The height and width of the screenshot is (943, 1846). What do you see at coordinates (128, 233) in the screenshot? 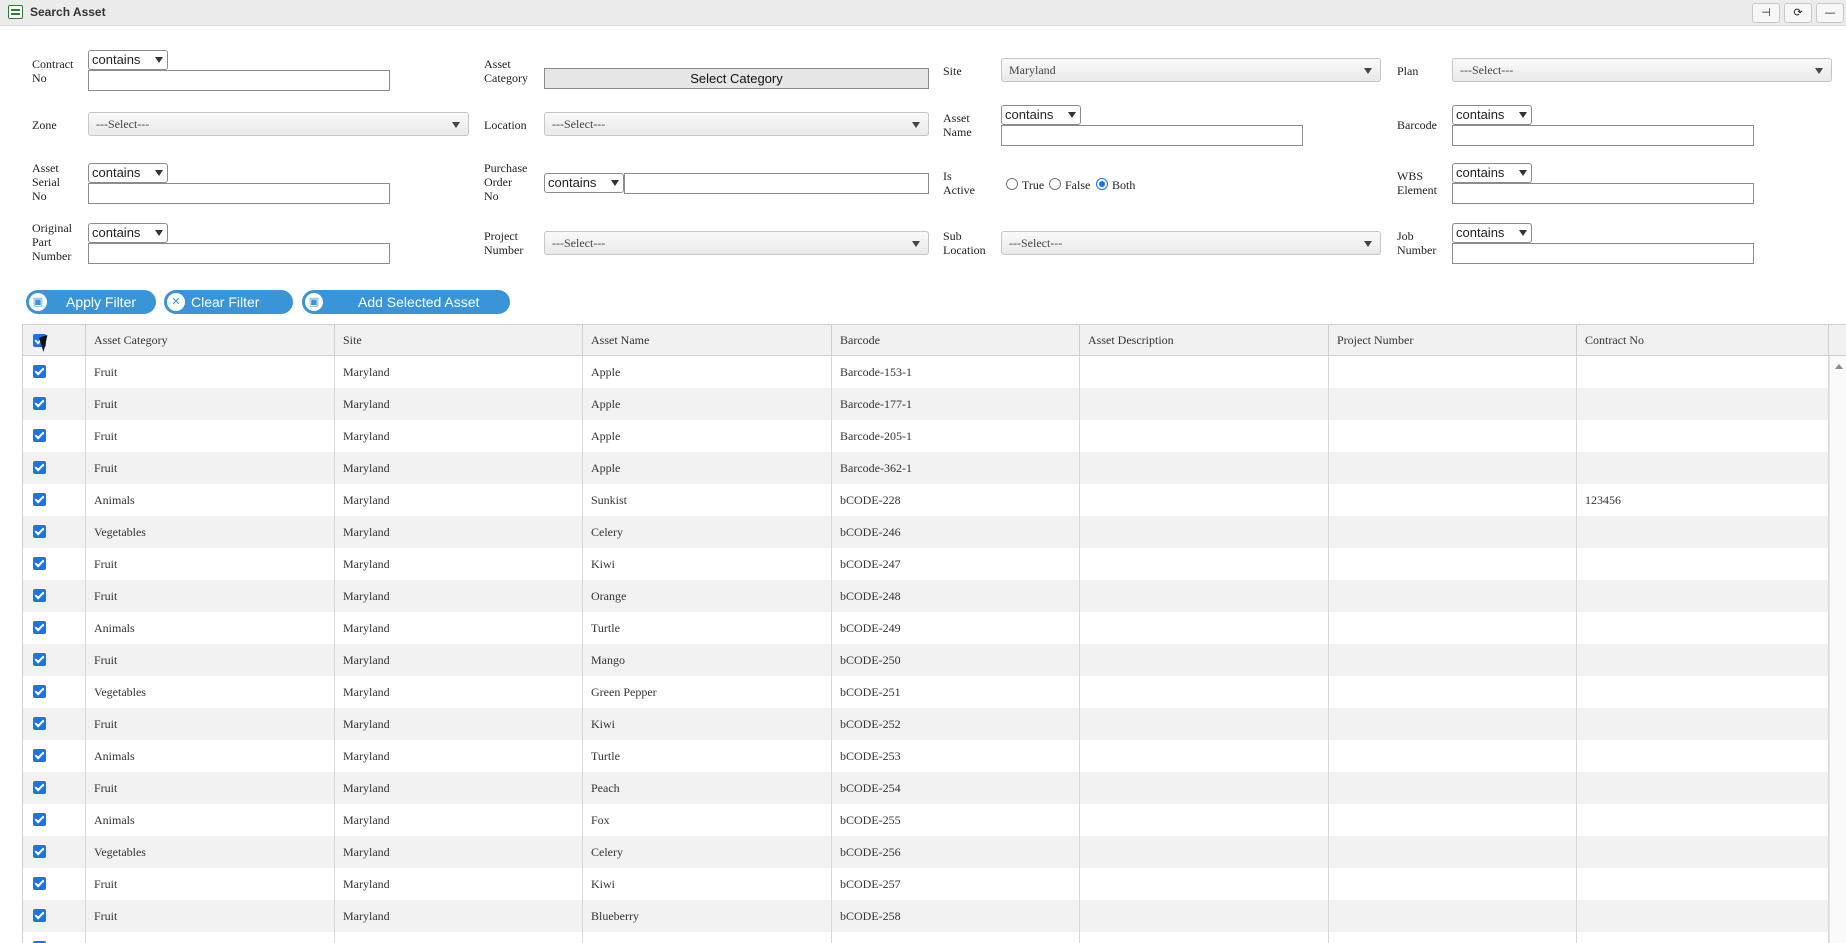
I see `original-part-number-operator-select: contains` at bounding box center [128, 233].